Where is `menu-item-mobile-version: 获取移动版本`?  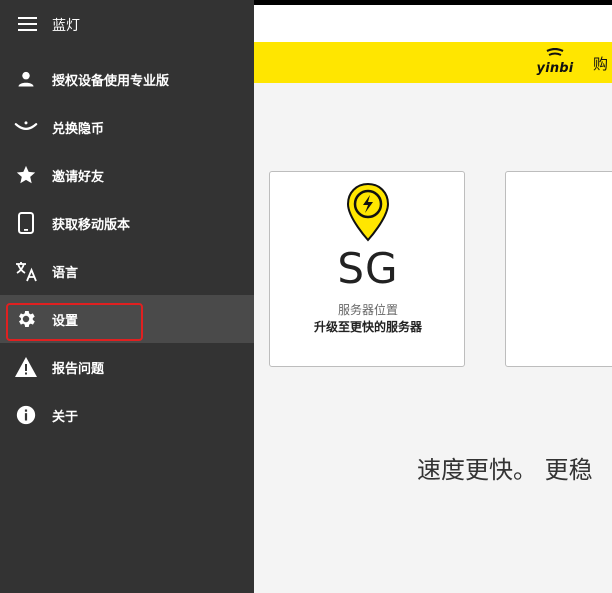
menu-item-mobile-version: 获取移动版本 is located at coordinates (127, 223).